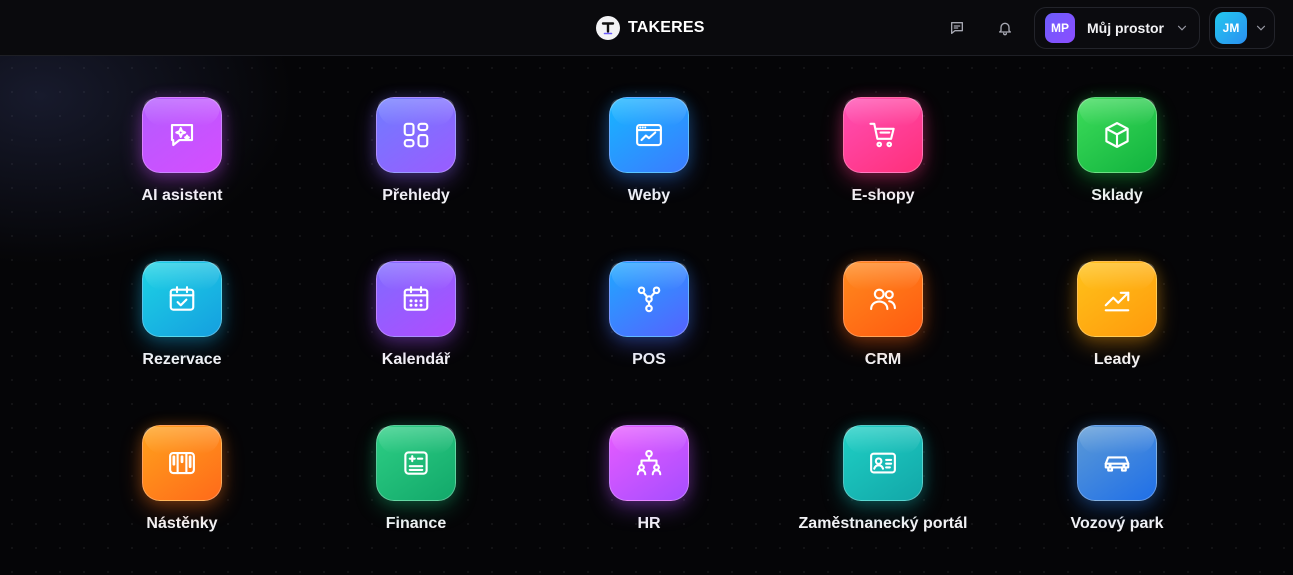 Image resolution: width=1293 pixels, height=575 pixels. I want to click on users-icon, so click(883, 299).